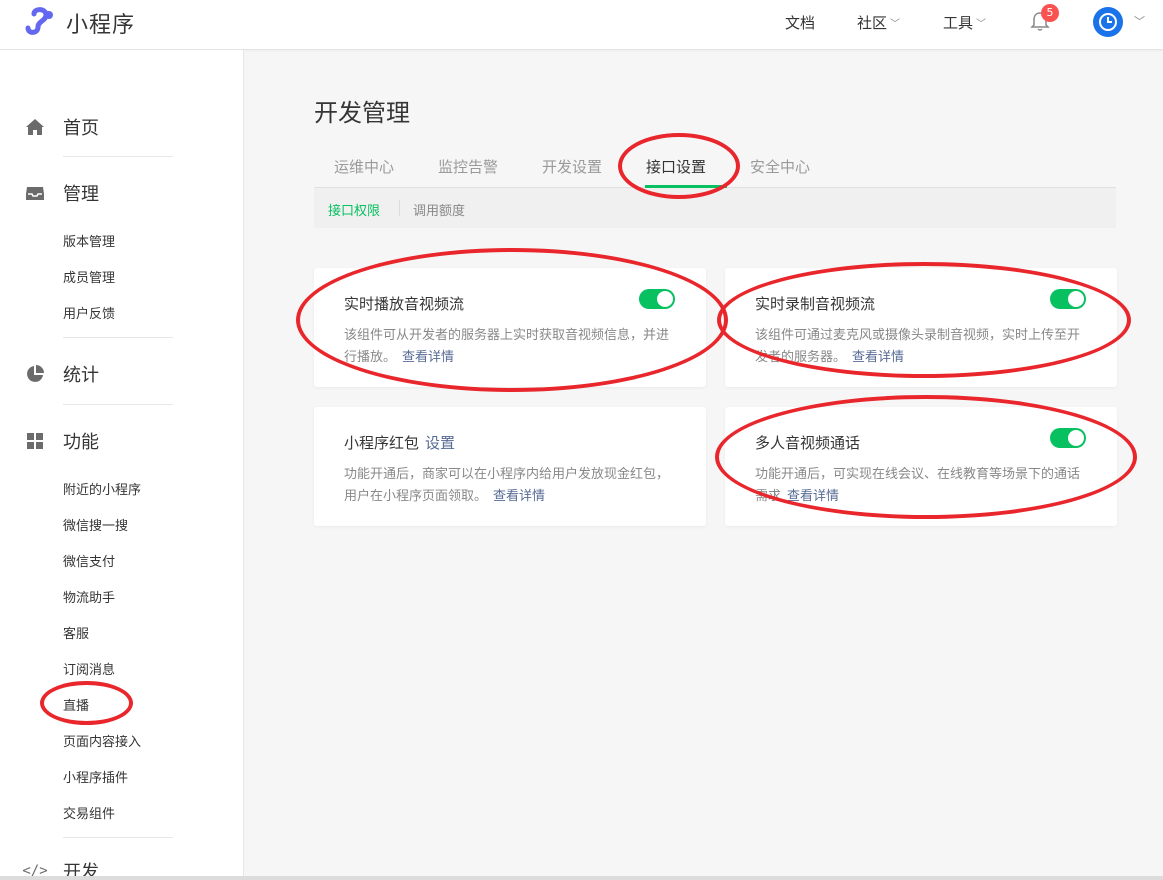  I want to click on logo: 小程序, so click(79, 23).